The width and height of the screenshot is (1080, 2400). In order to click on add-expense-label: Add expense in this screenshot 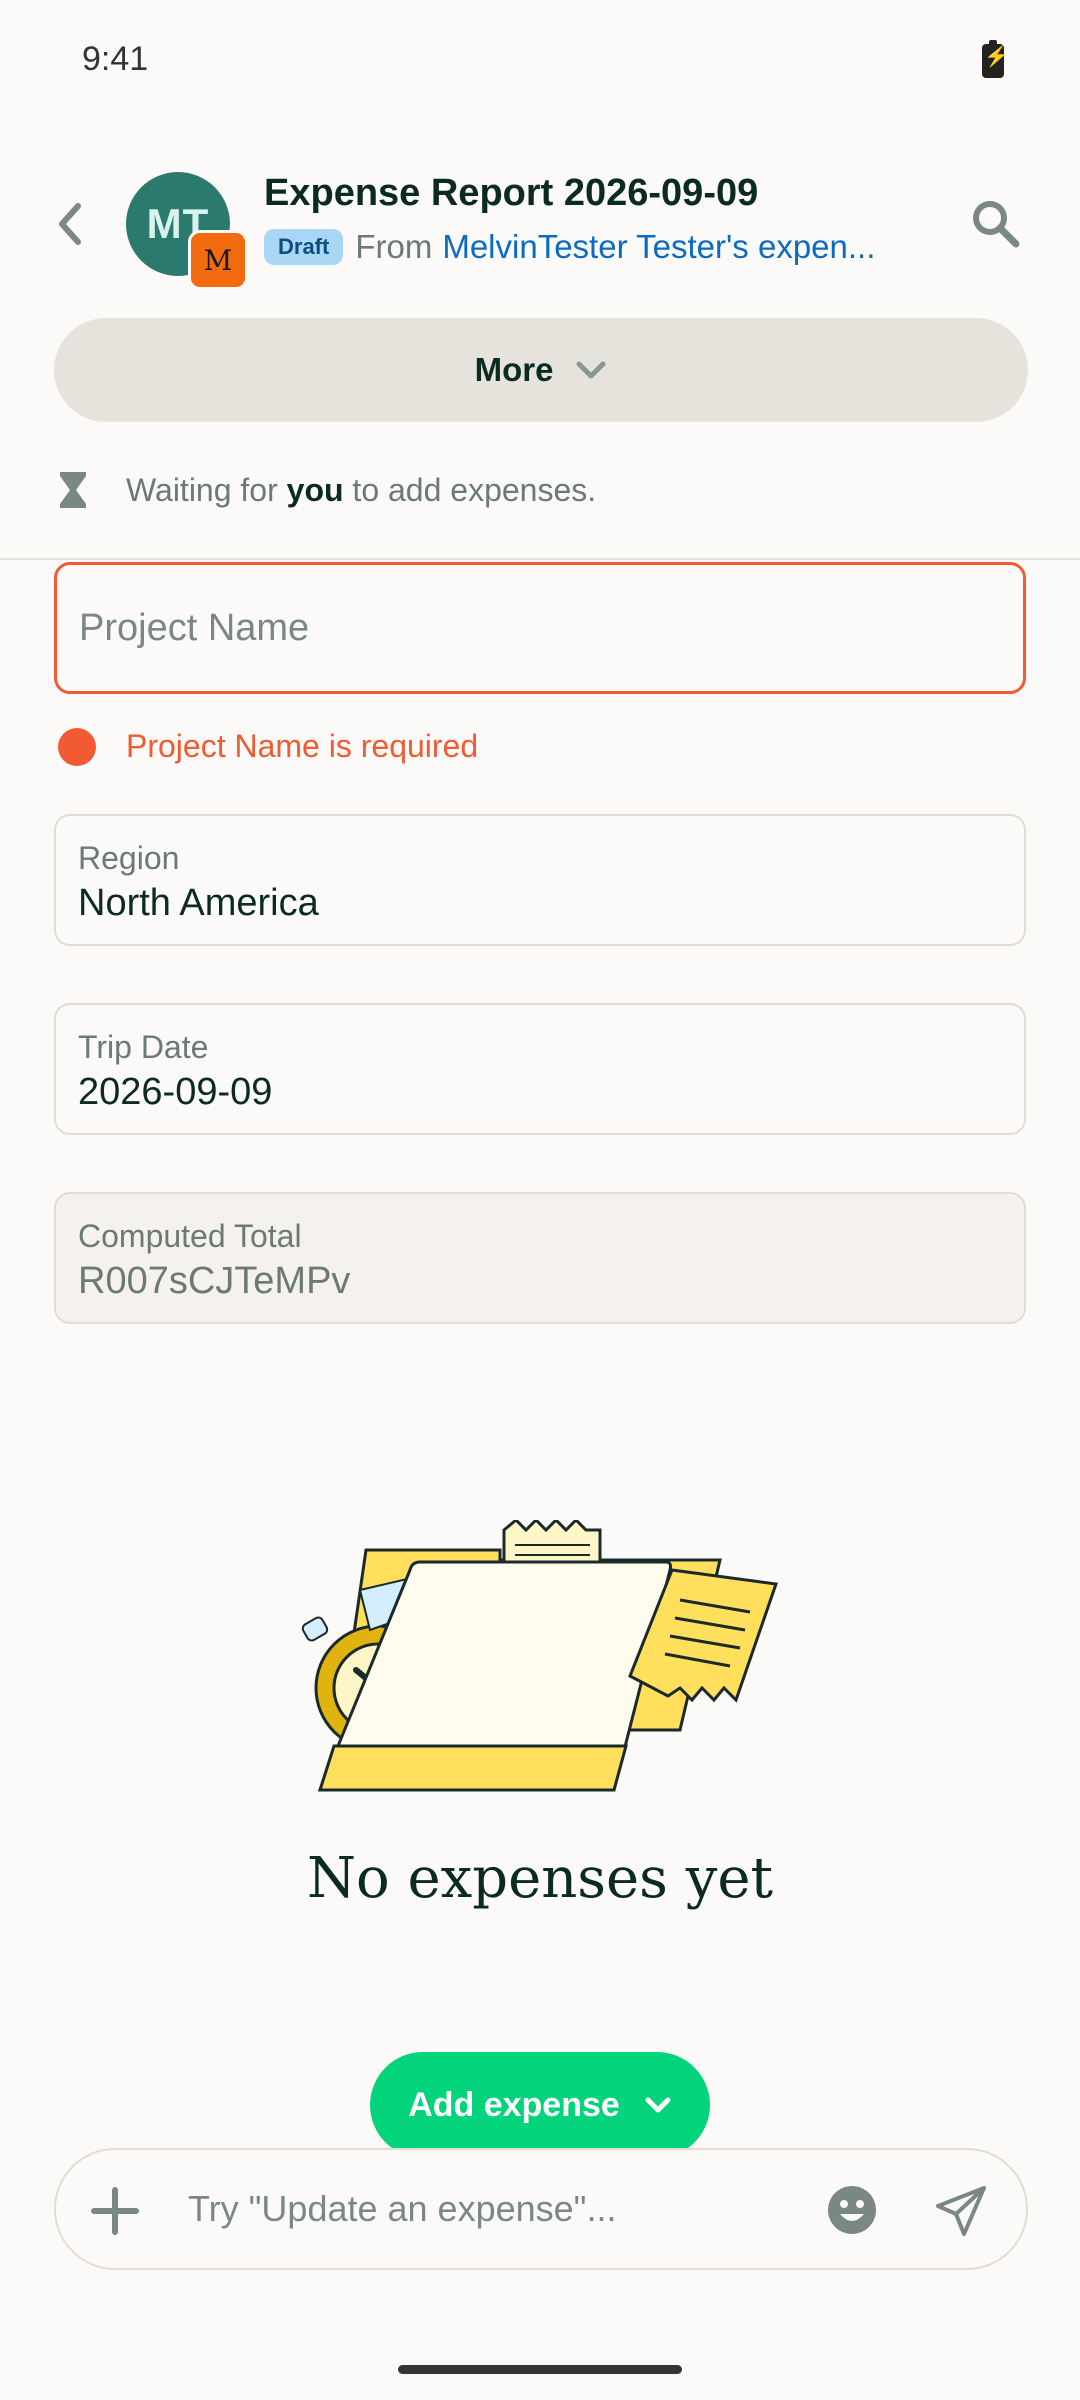, I will do `click(514, 2104)`.